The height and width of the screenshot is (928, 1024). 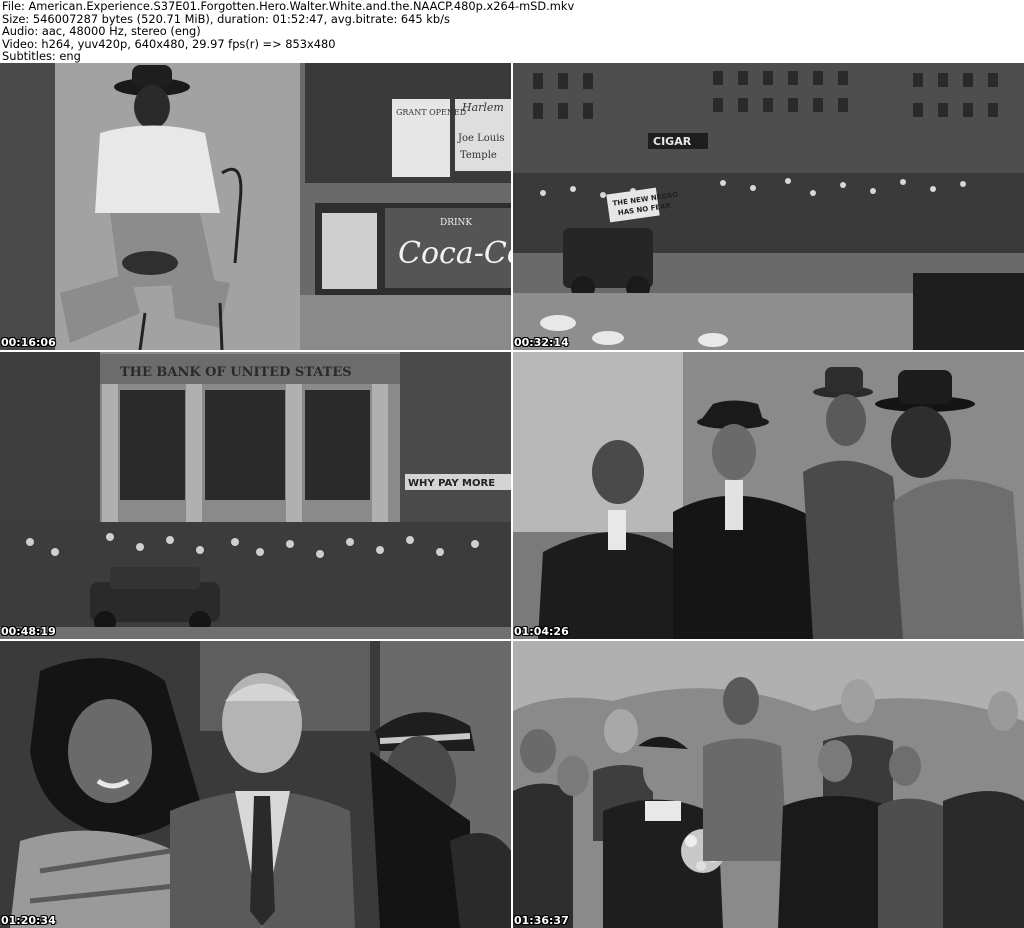 I want to click on poster-text-1: GRANT OPENED, so click(x=431, y=112).